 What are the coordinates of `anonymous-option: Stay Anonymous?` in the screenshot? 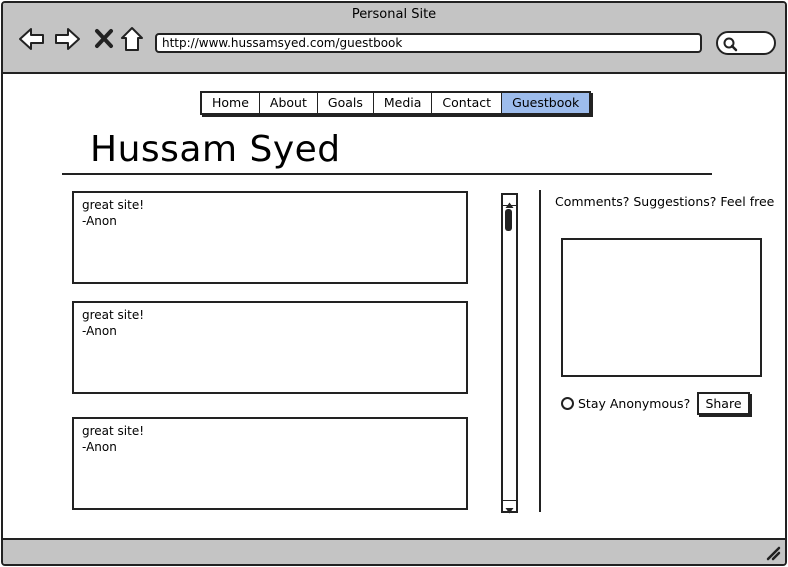 It's located at (625, 403).